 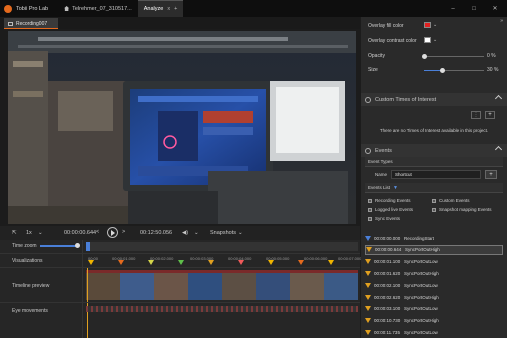 What do you see at coordinates (14, 233) in the screenshot?
I see `trim-icon: ⇱` at bounding box center [14, 233].